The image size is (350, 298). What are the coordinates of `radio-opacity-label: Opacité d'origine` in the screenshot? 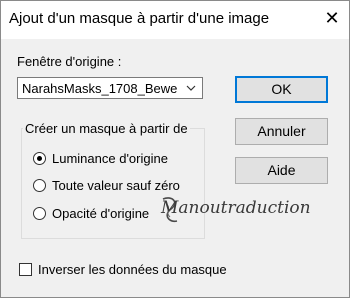 It's located at (101, 213).